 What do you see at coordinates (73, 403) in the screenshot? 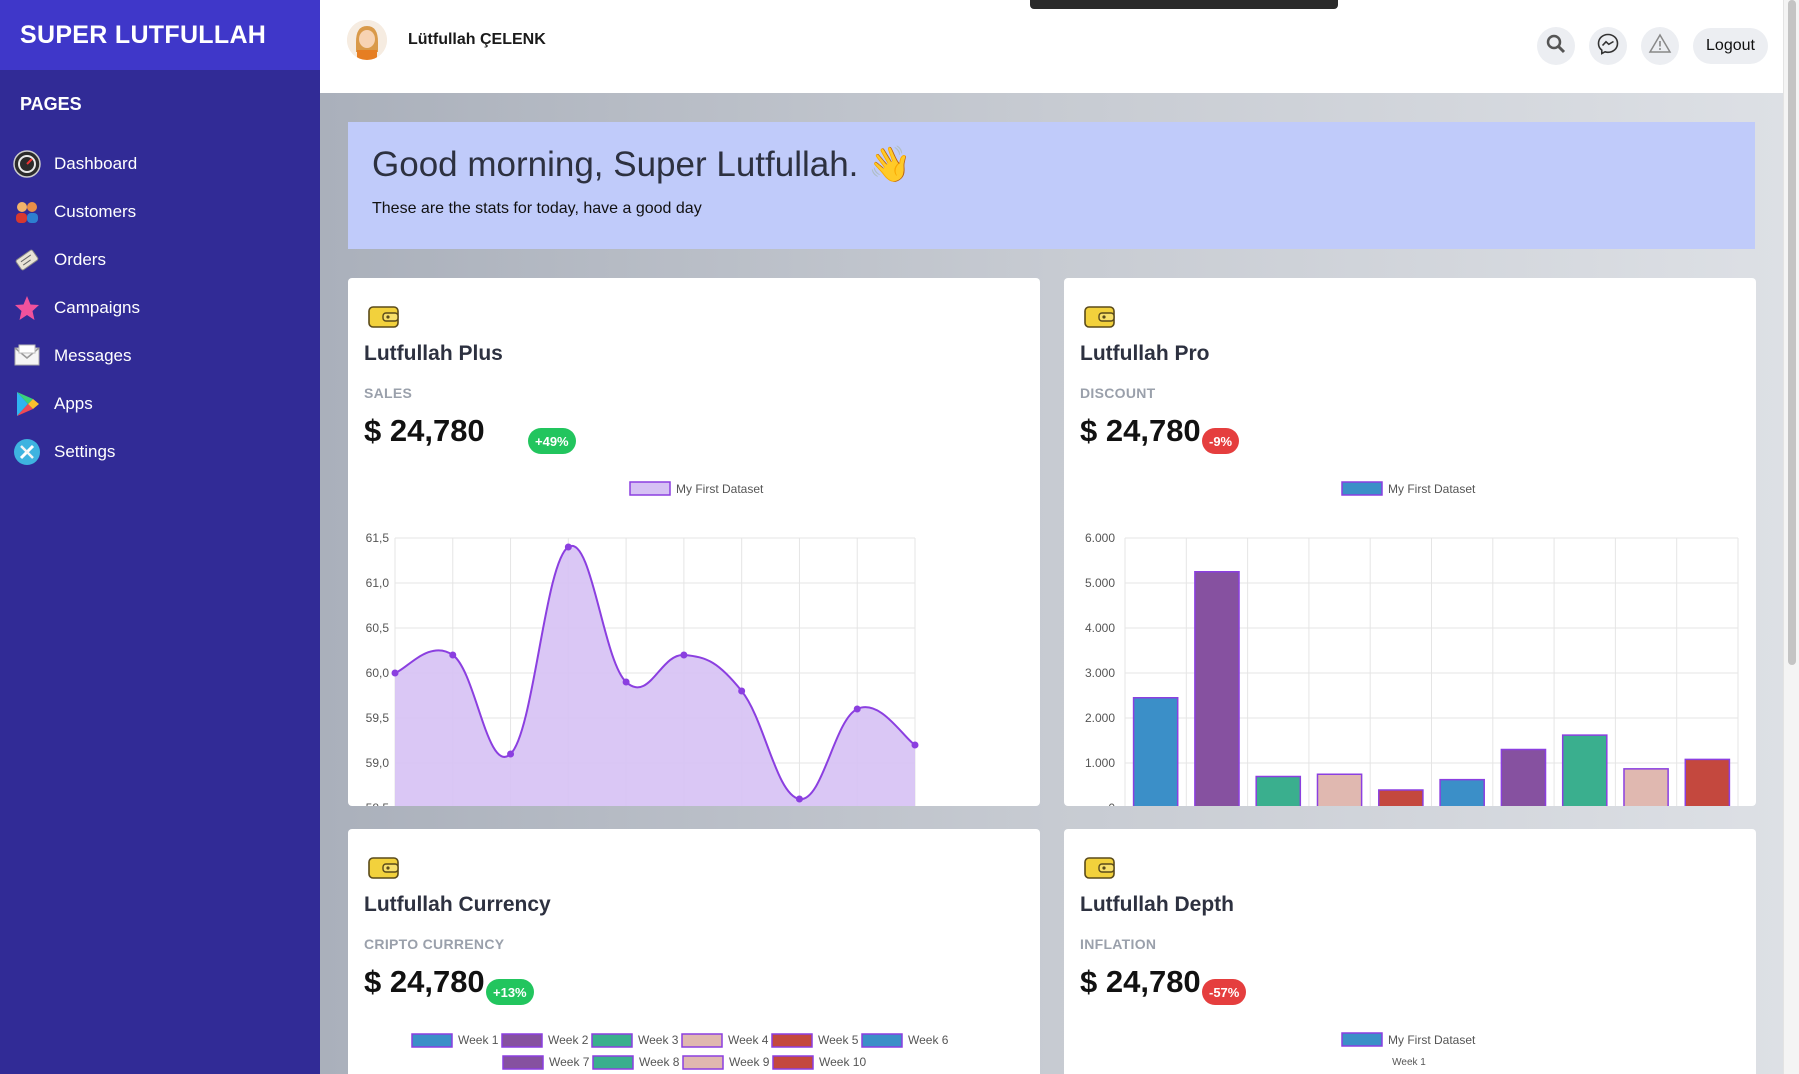
I see `sidebar-item-label: Apps` at bounding box center [73, 403].